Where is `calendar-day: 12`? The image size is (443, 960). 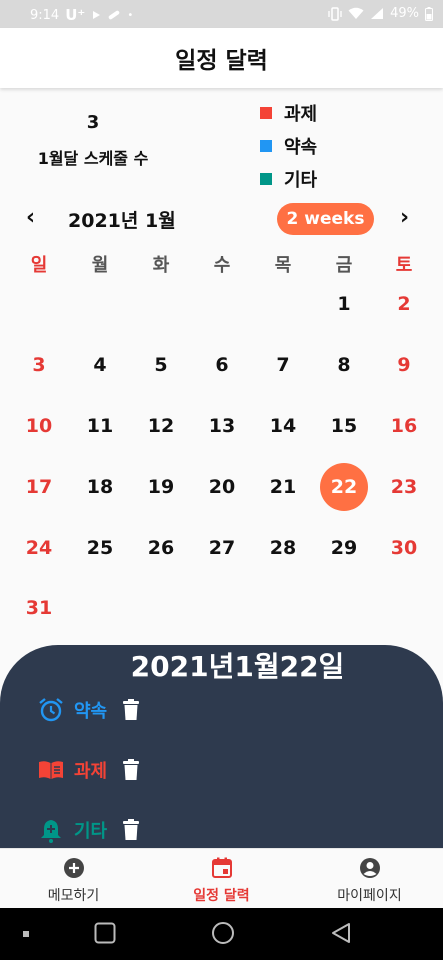
calendar-day: 12 is located at coordinates (161, 426).